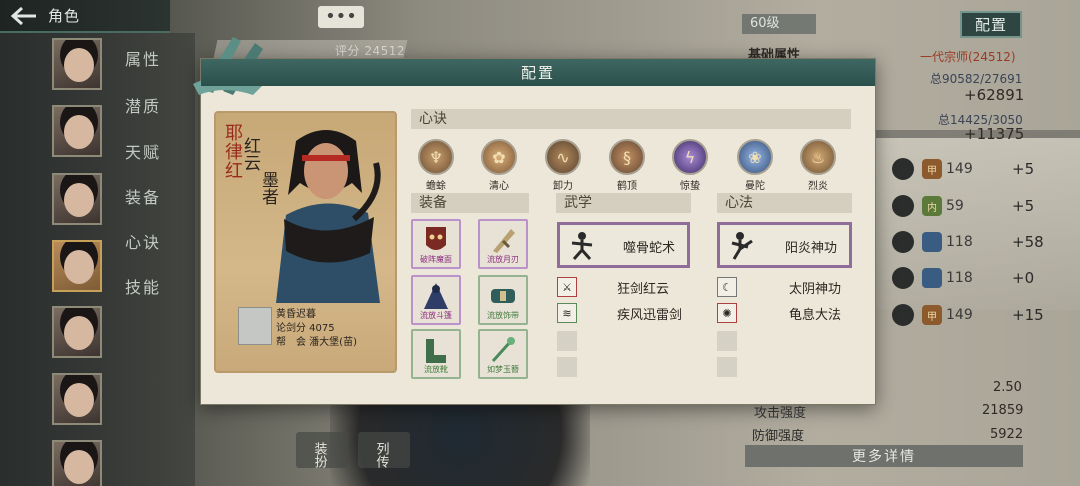 The height and width of the screenshot is (486, 1080). What do you see at coordinates (436, 351) in the screenshot?
I see `boots-icon` at bounding box center [436, 351].